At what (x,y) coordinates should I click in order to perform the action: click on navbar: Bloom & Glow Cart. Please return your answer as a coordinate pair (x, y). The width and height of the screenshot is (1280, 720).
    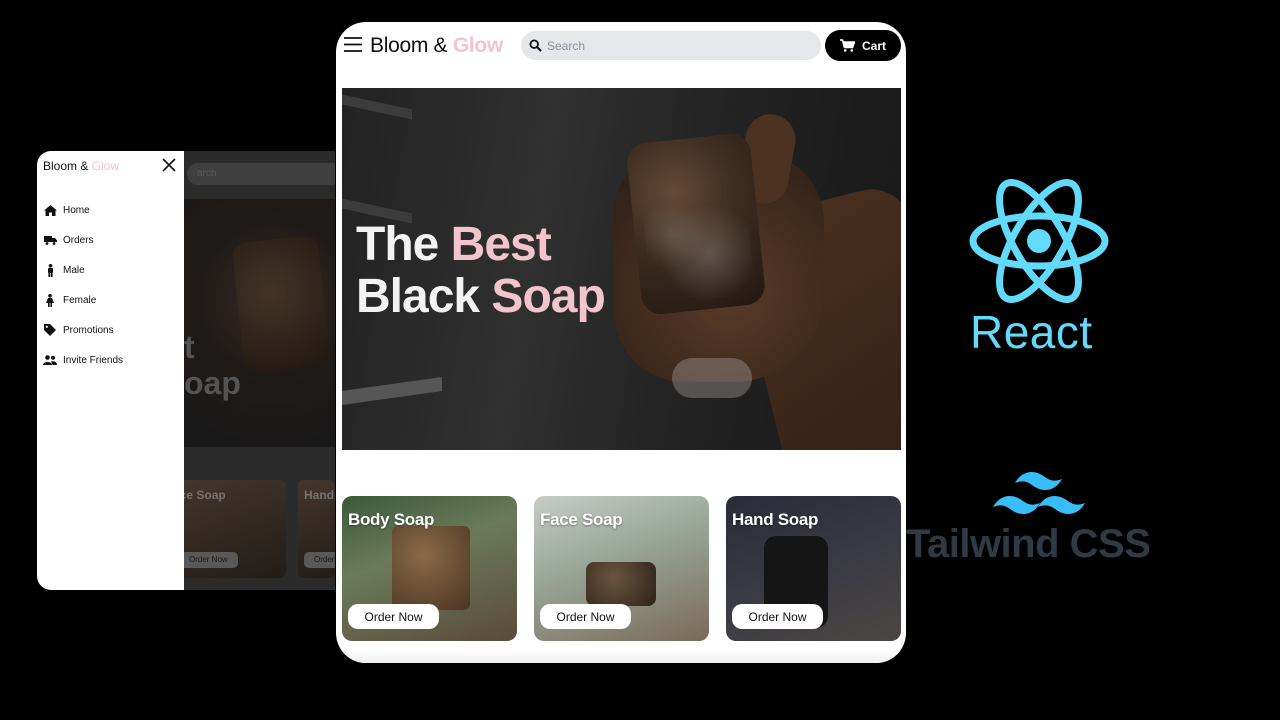
    Looking at the image, I should click on (621, 45).